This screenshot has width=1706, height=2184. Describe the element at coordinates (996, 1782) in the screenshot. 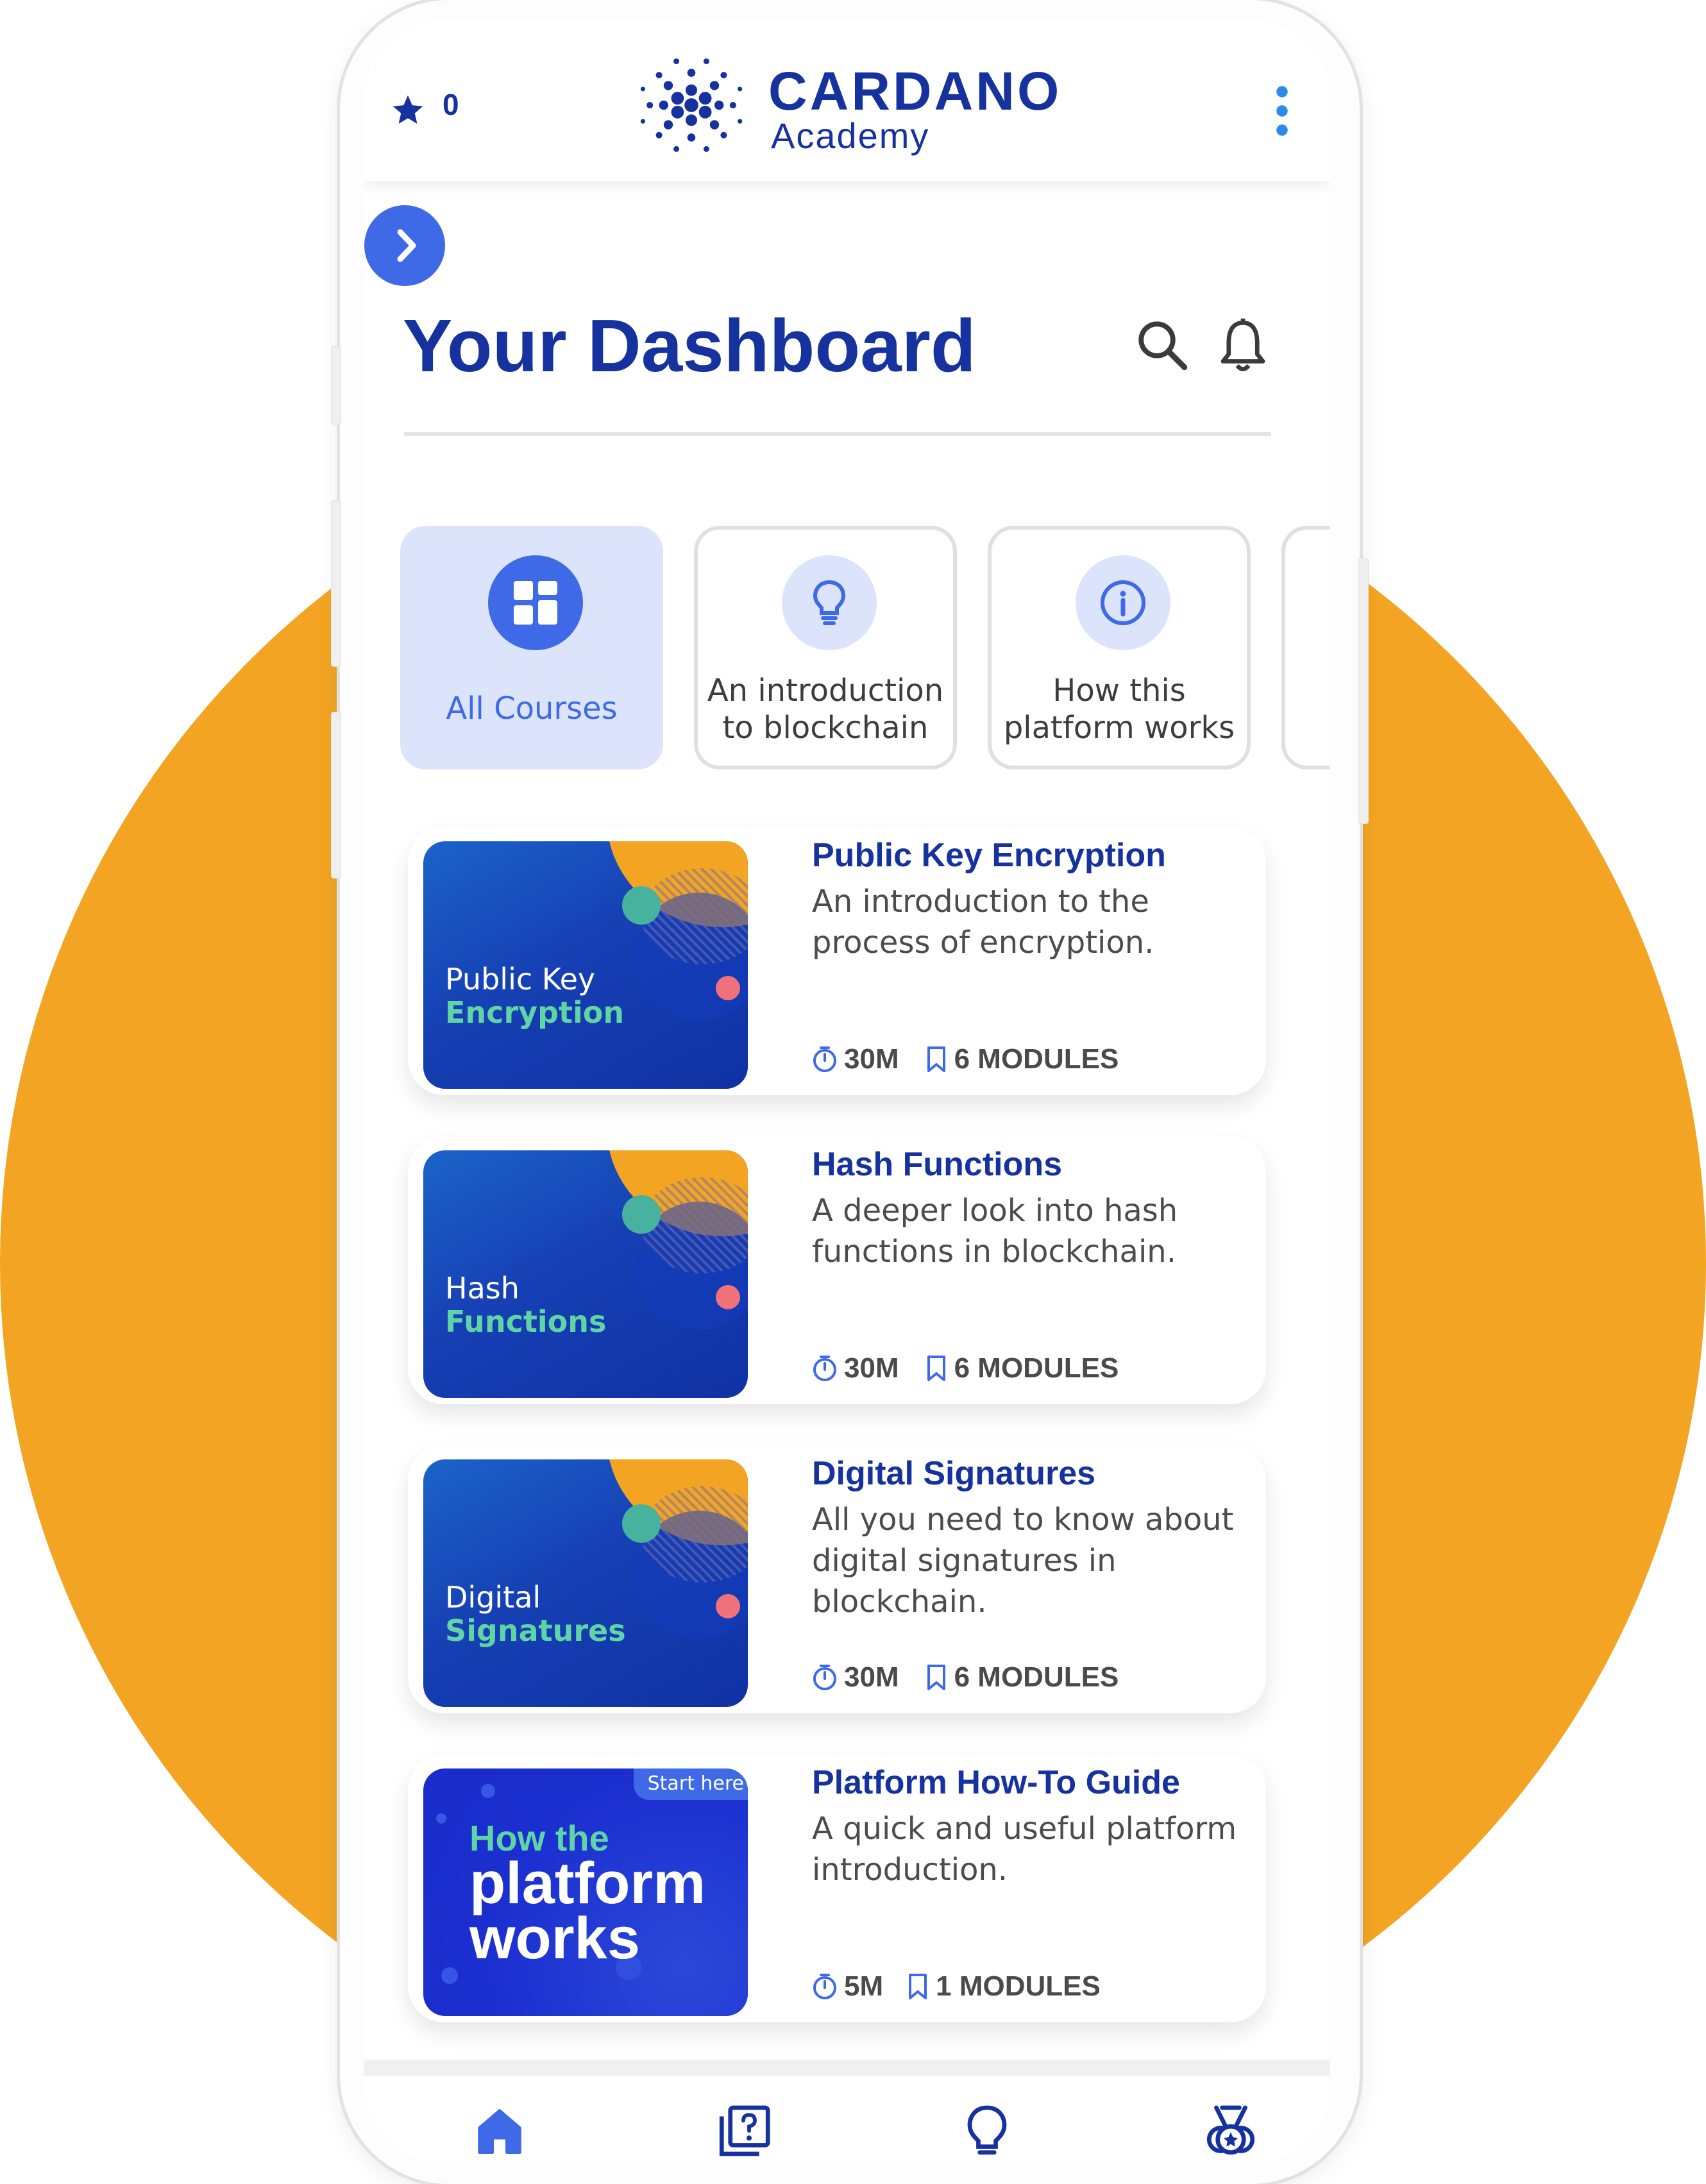

I see `course-title: Platform How-To Guide` at that location.